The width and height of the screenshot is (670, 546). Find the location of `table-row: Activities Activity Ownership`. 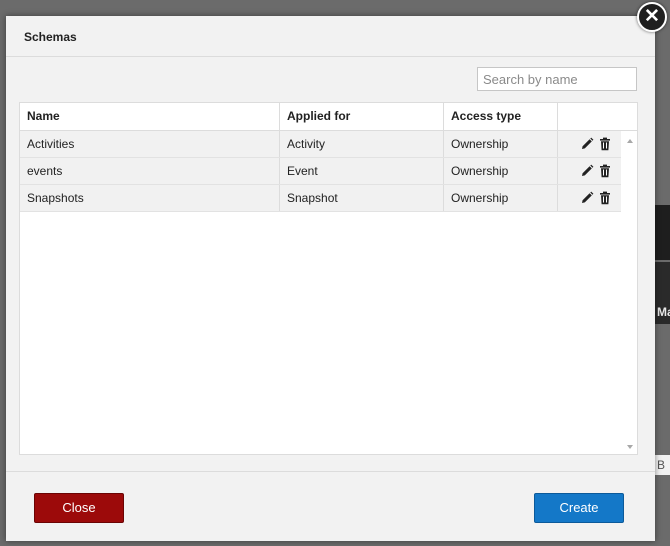

table-row: Activities Activity Ownership is located at coordinates (320, 144).